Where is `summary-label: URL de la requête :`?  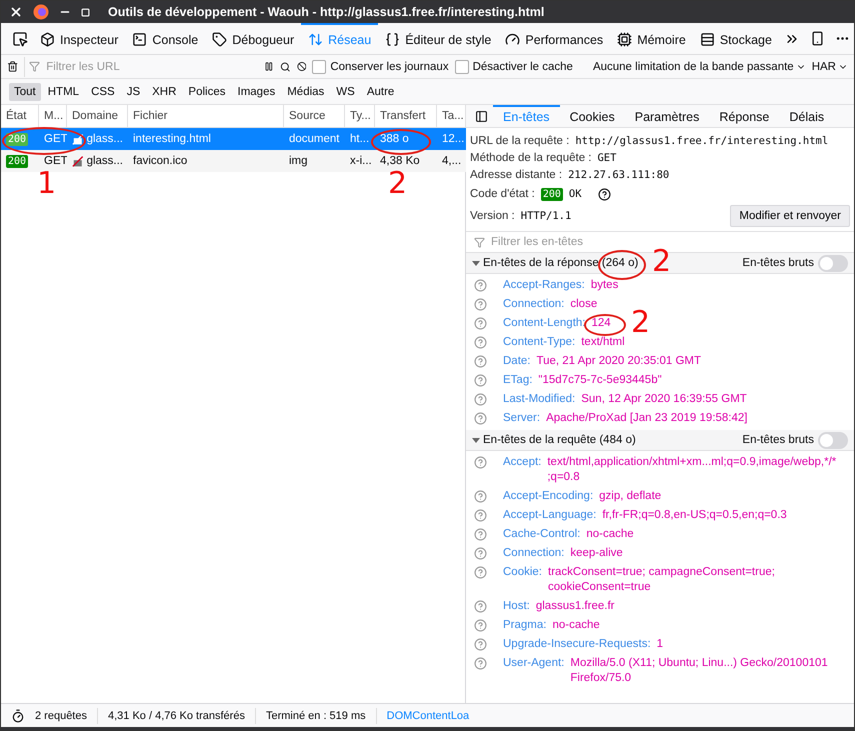 summary-label: URL de la requête : is located at coordinates (520, 140).